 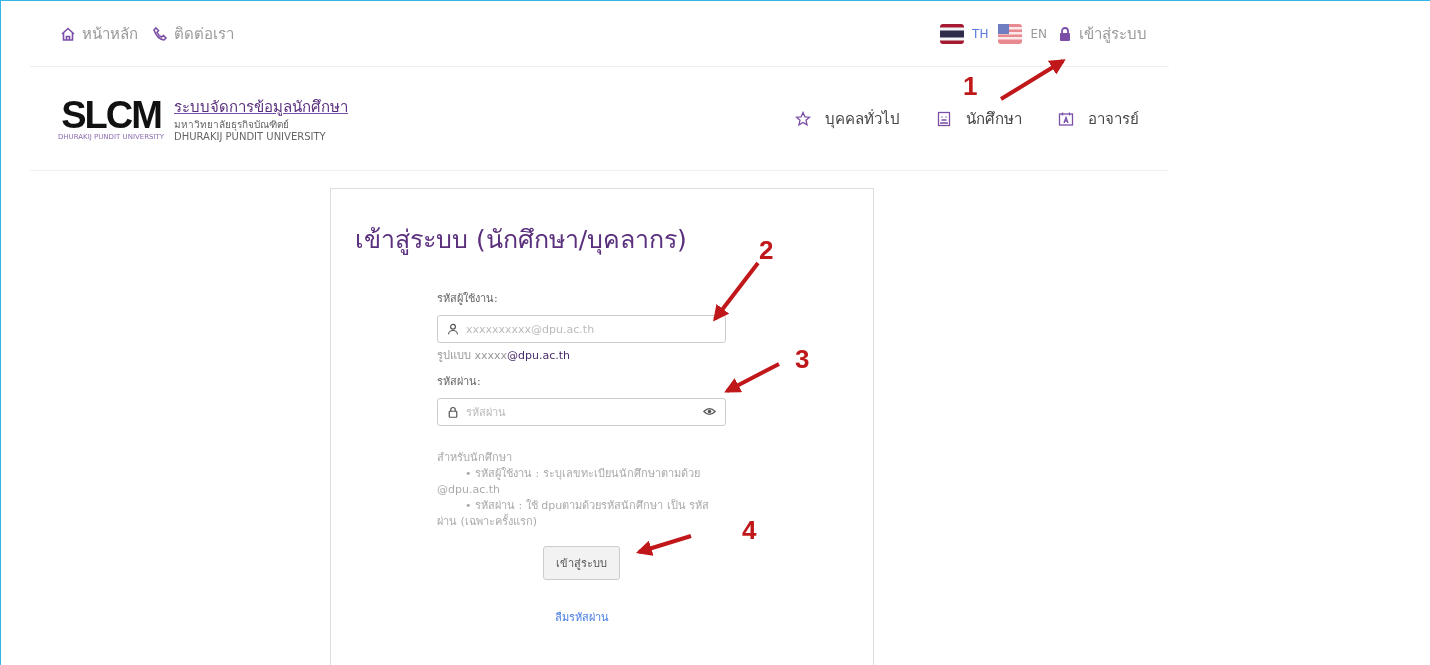 What do you see at coordinates (468, 299) in the screenshot?
I see `field-label: รหัสผู้ใช้งาน:` at bounding box center [468, 299].